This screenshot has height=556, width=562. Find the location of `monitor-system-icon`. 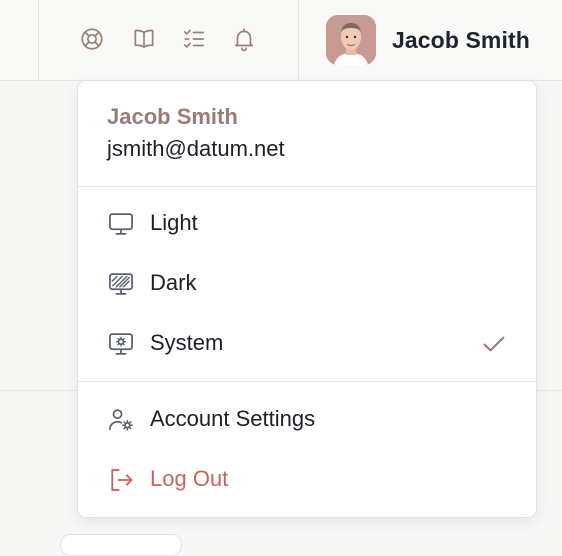

monitor-system-icon is located at coordinates (121, 344).